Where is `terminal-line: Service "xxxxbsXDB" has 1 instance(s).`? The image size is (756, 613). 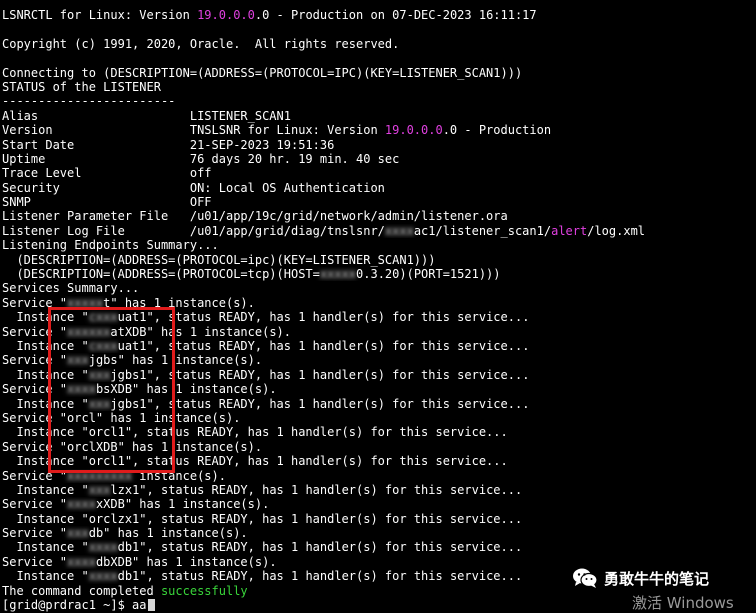 terminal-line: Service "xxxxbsXDB" has 1 instance(s). is located at coordinates (377, 389).